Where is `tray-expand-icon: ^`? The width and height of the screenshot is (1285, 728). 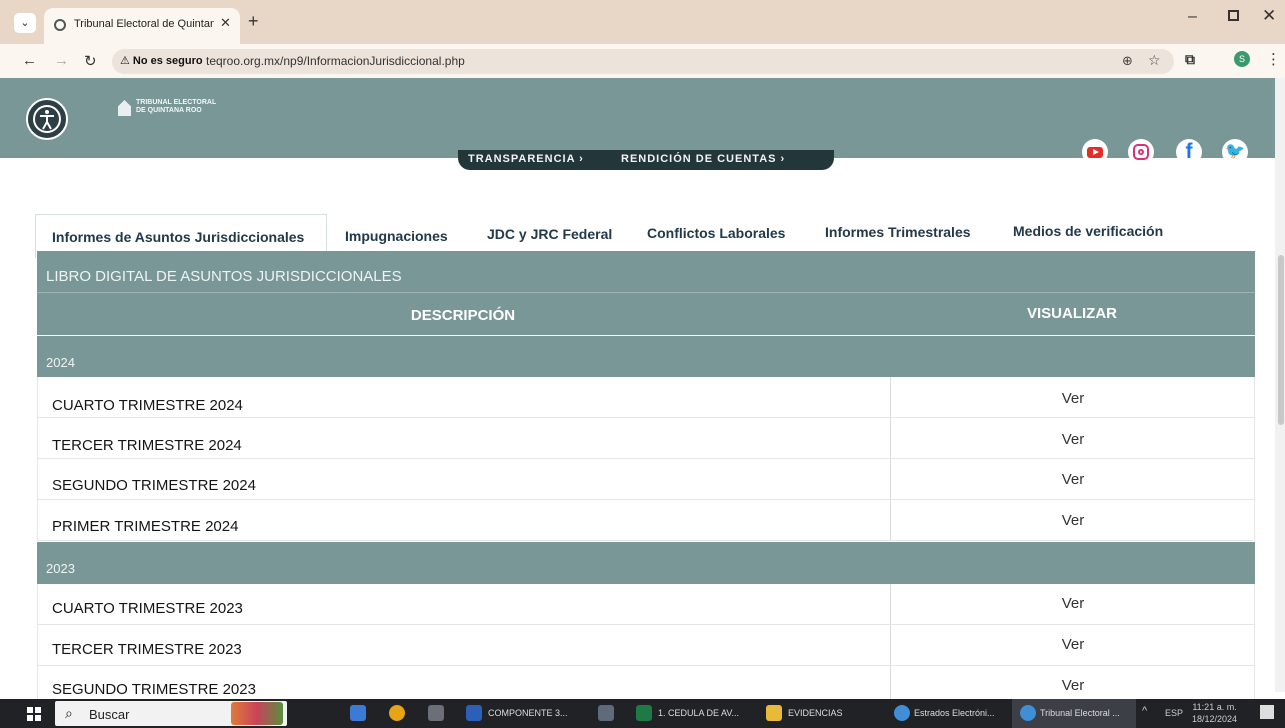 tray-expand-icon: ^ is located at coordinates (1144, 711).